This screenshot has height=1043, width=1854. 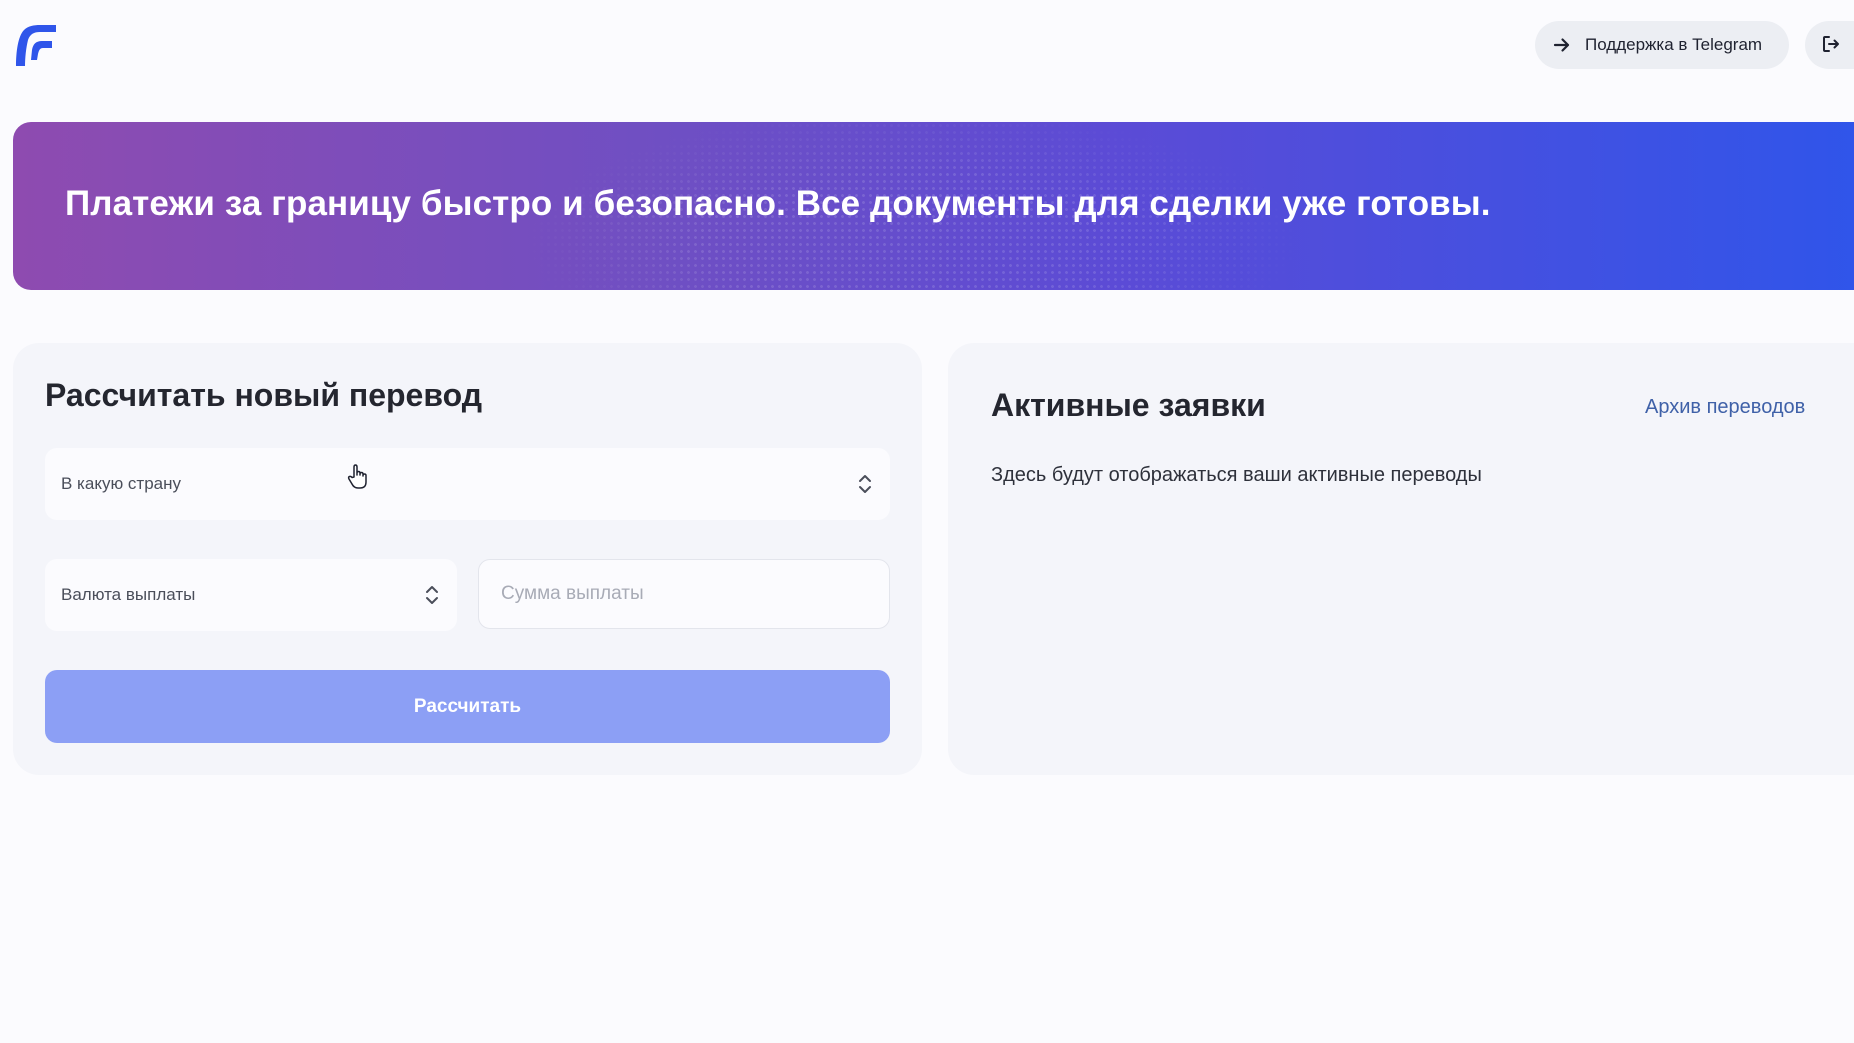 What do you see at coordinates (467, 484) in the screenshot?
I see `country-select: В какую страну` at bounding box center [467, 484].